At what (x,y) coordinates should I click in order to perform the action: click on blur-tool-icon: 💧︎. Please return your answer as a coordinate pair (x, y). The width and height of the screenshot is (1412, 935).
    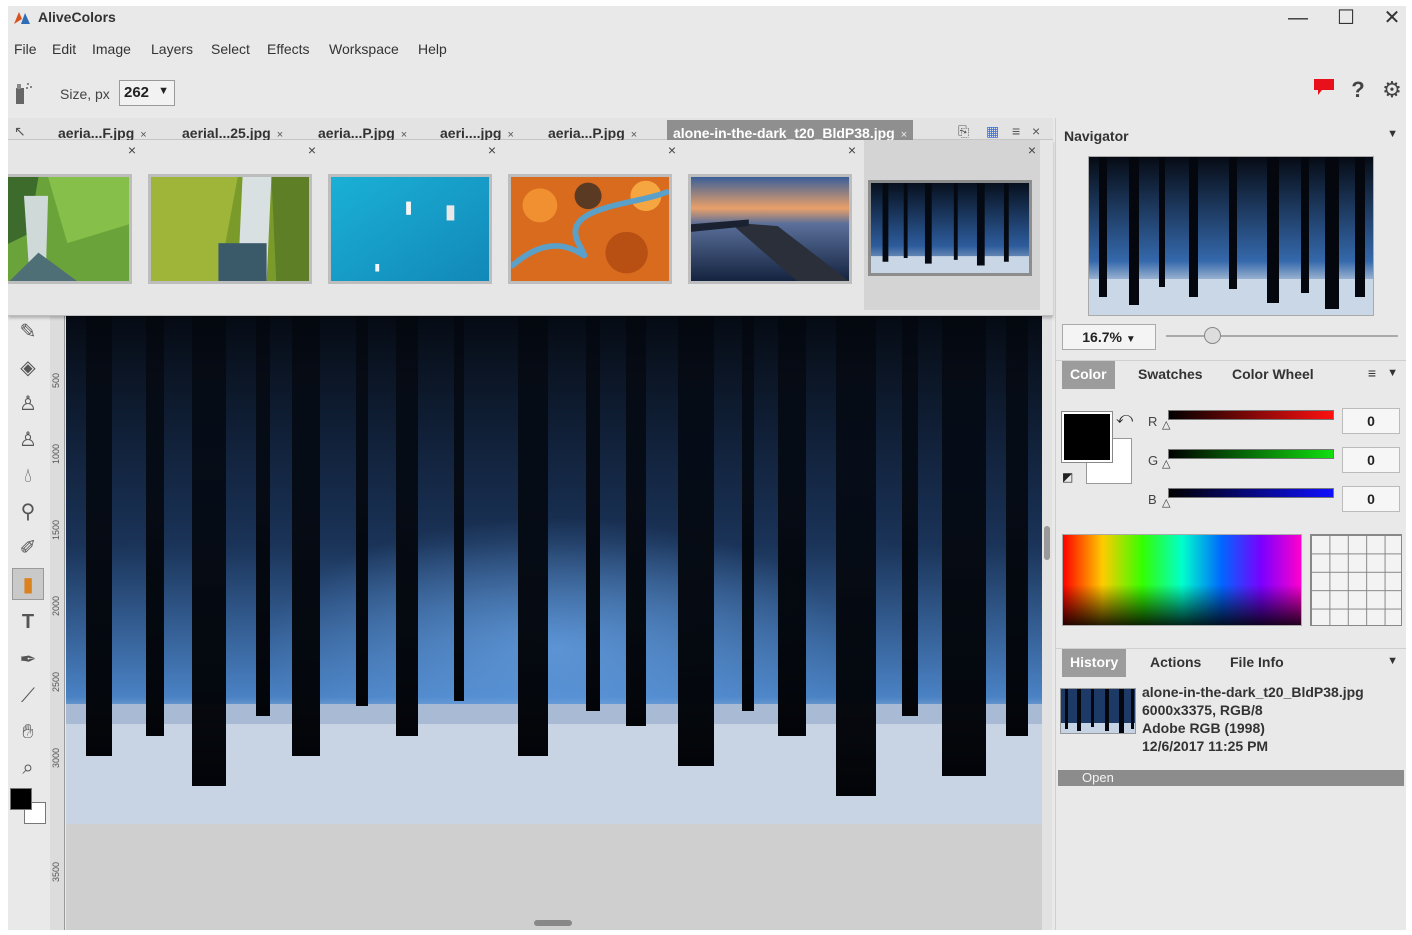
    Looking at the image, I should click on (28, 476).